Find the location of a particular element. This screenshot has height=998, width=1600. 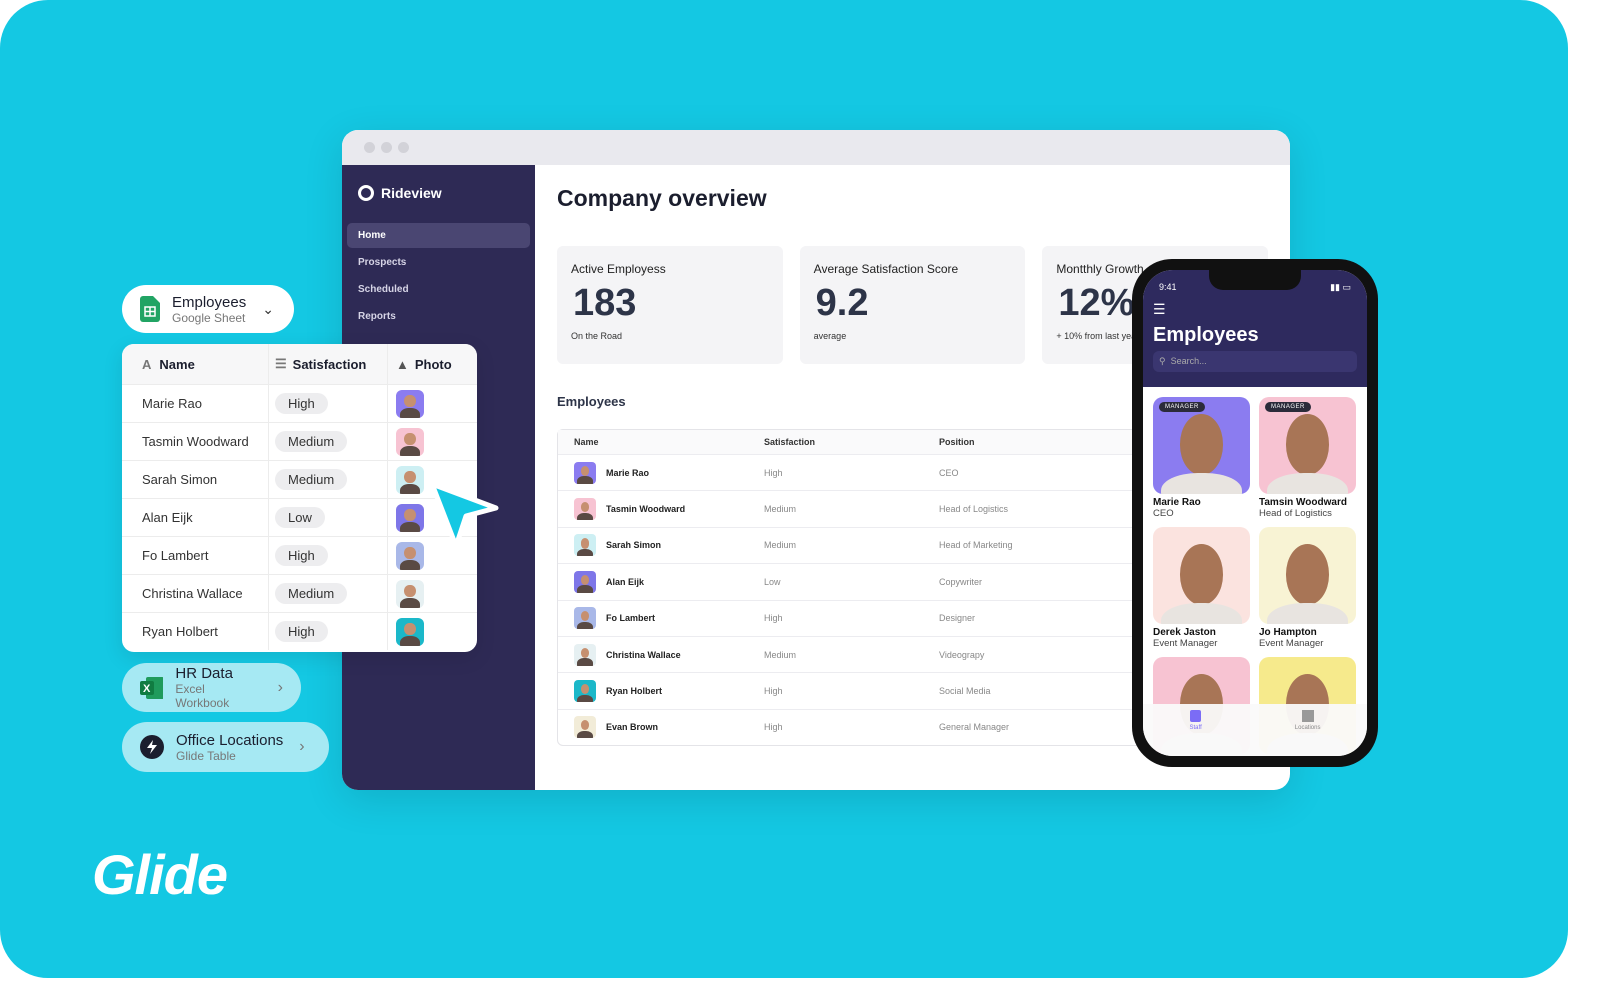

status-time: 9:41 is located at coordinates (1168, 287).